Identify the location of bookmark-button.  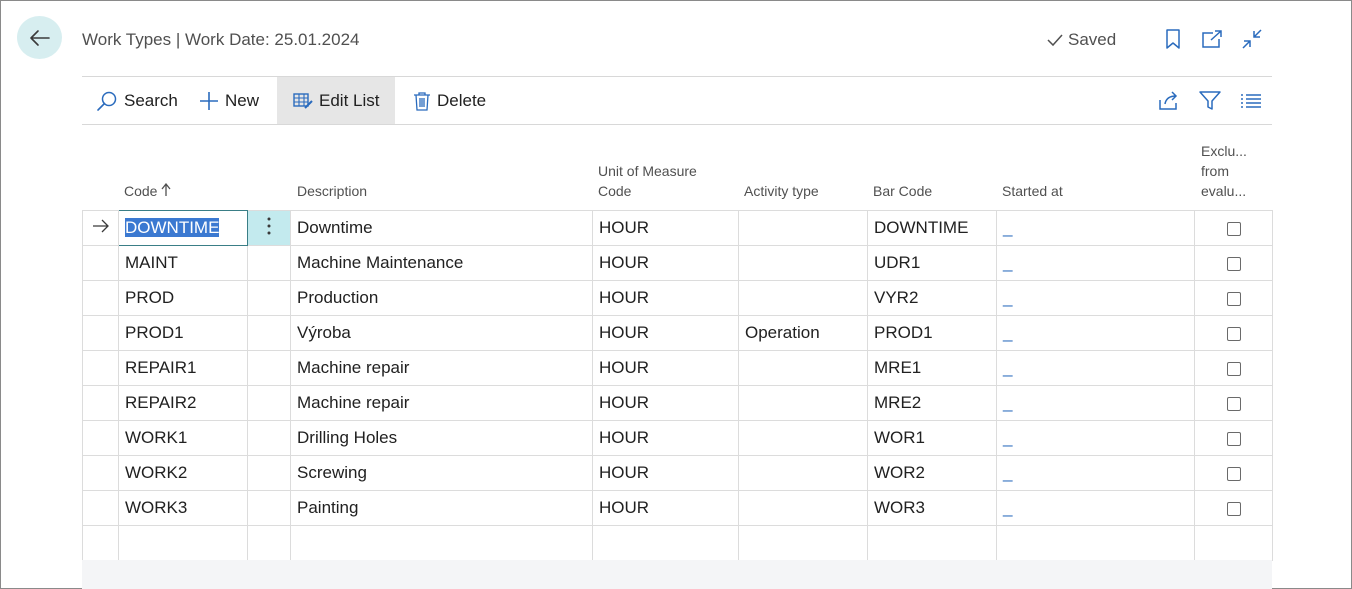
(1173, 39).